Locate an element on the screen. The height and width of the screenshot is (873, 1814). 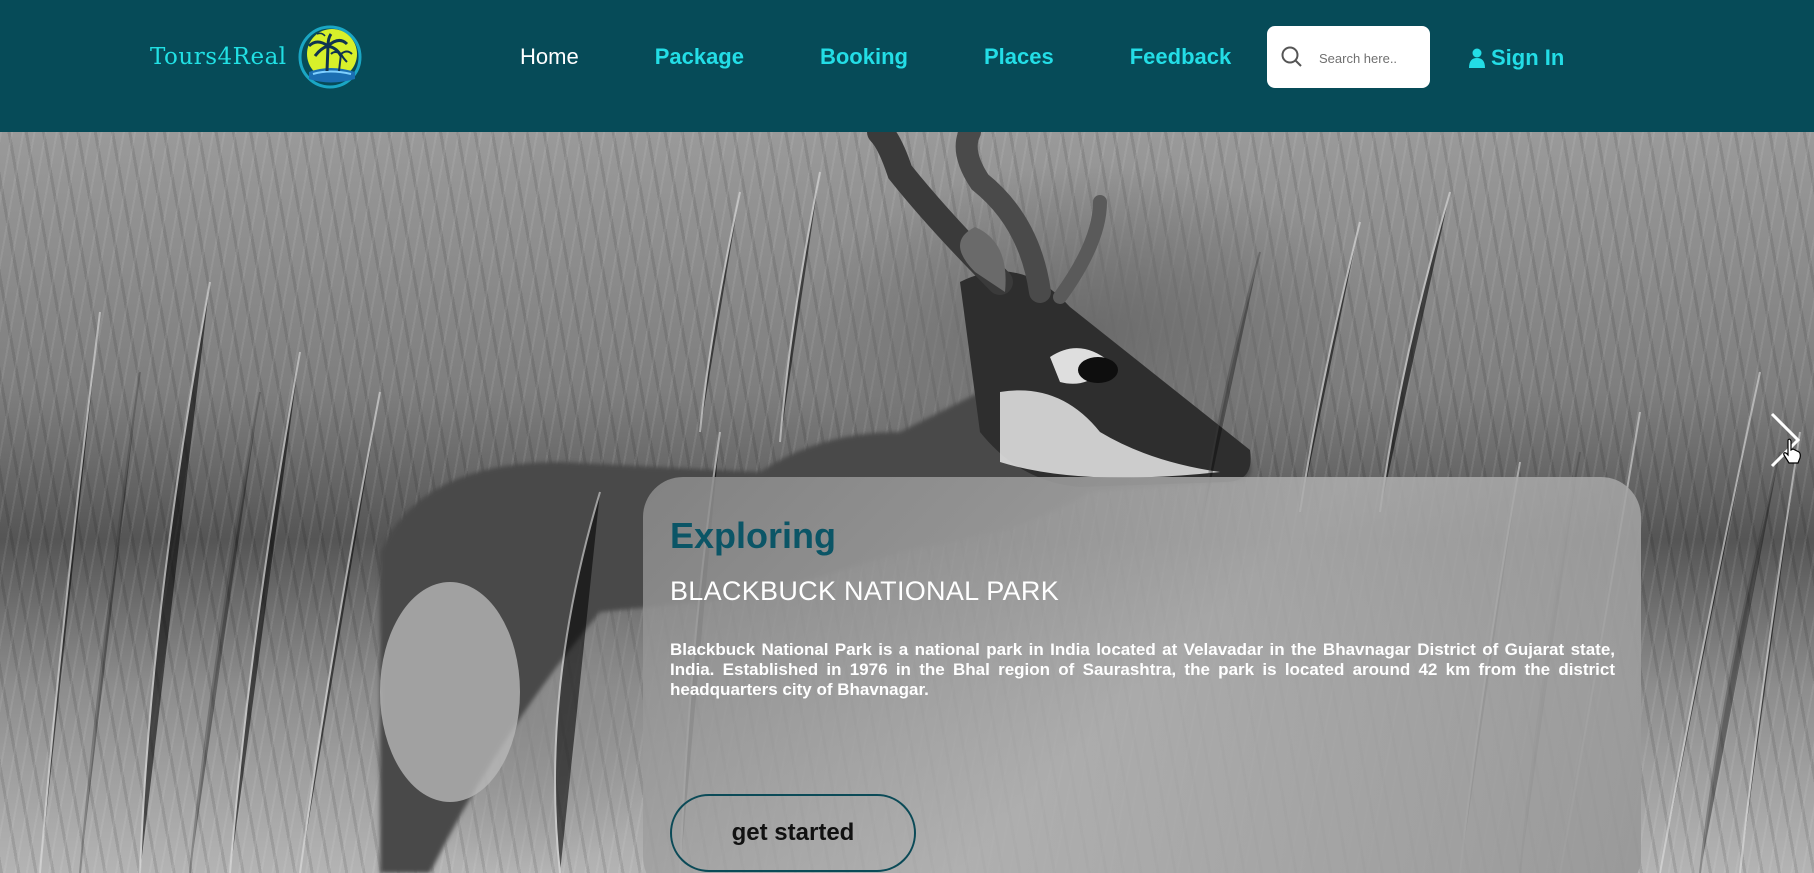
search-box is located at coordinates (1348, 57).